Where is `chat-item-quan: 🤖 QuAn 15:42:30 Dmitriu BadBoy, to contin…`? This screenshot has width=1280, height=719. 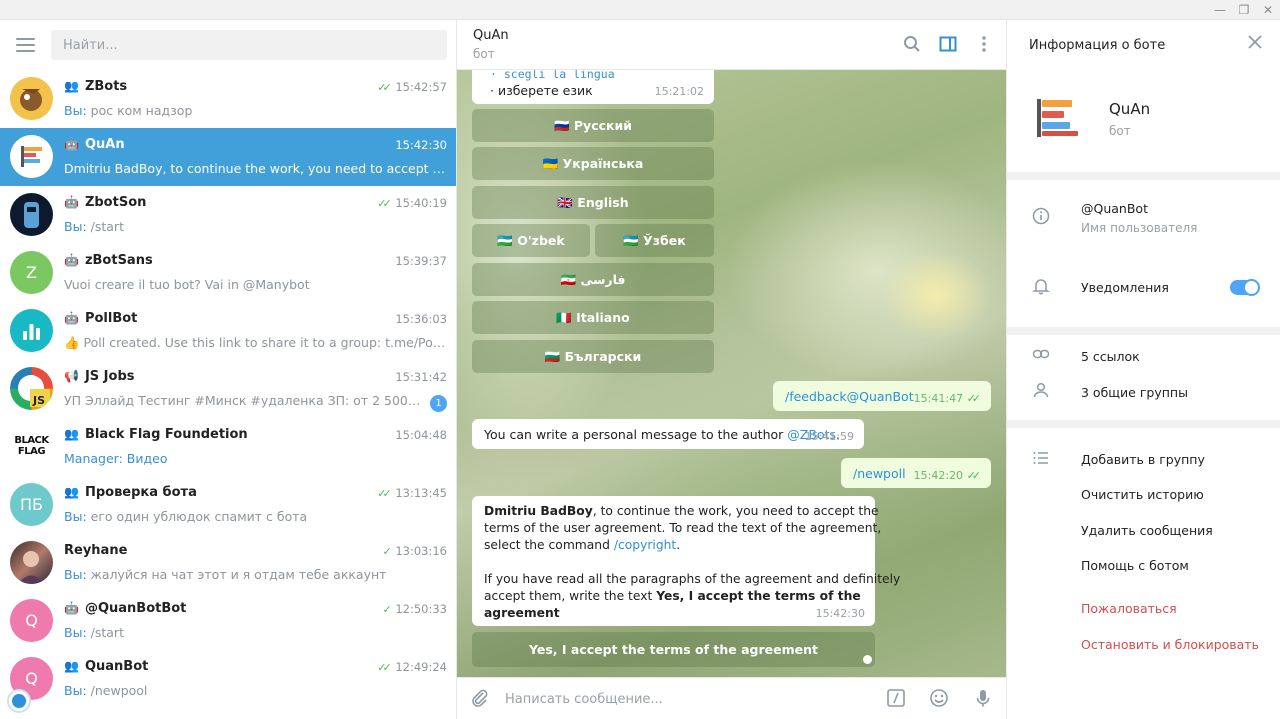 chat-item-quan: 🤖 QuAn 15:42:30 Dmitriu BadBoy, to contin… is located at coordinates (228, 157).